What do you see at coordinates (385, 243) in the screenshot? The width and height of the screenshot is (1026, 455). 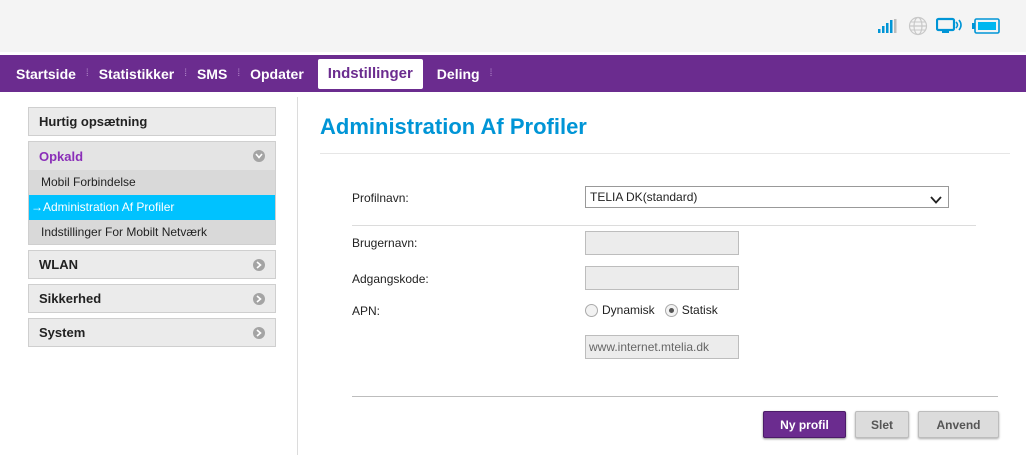 I see `username-label: Brugernavn:` at bounding box center [385, 243].